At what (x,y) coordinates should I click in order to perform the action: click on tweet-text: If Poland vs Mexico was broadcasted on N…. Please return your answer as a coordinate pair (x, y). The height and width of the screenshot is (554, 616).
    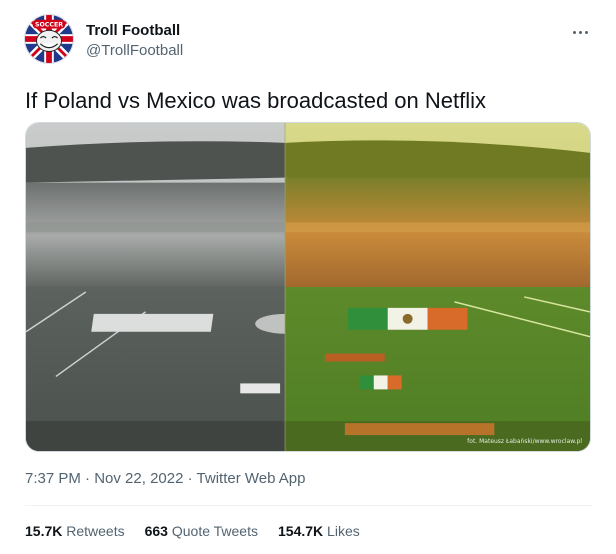
    Looking at the image, I should click on (256, 100).